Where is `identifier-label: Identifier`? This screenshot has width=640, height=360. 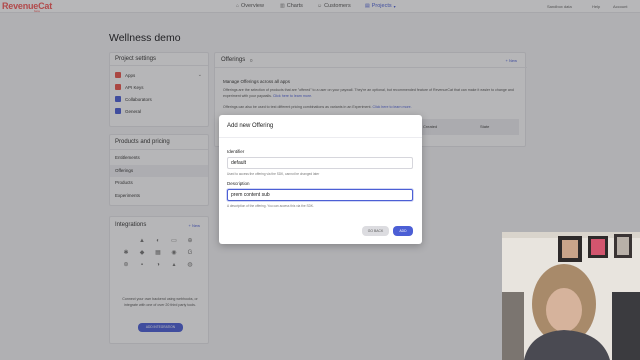 identifier-label: Identifier is located at coordinates (236, 151).